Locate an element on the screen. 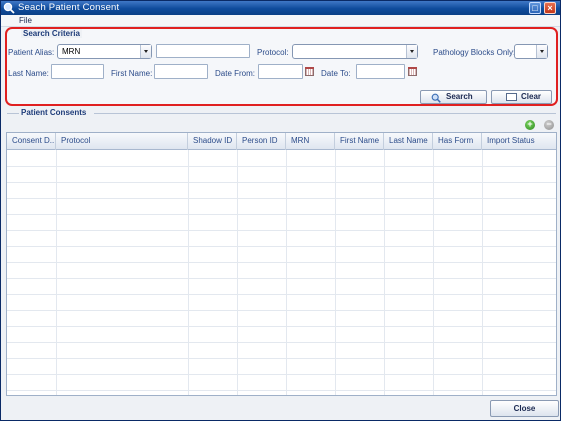 The height and width of the screenshot is (421, 561). date-from-calendar-icon is located at coordinates (309, 71).